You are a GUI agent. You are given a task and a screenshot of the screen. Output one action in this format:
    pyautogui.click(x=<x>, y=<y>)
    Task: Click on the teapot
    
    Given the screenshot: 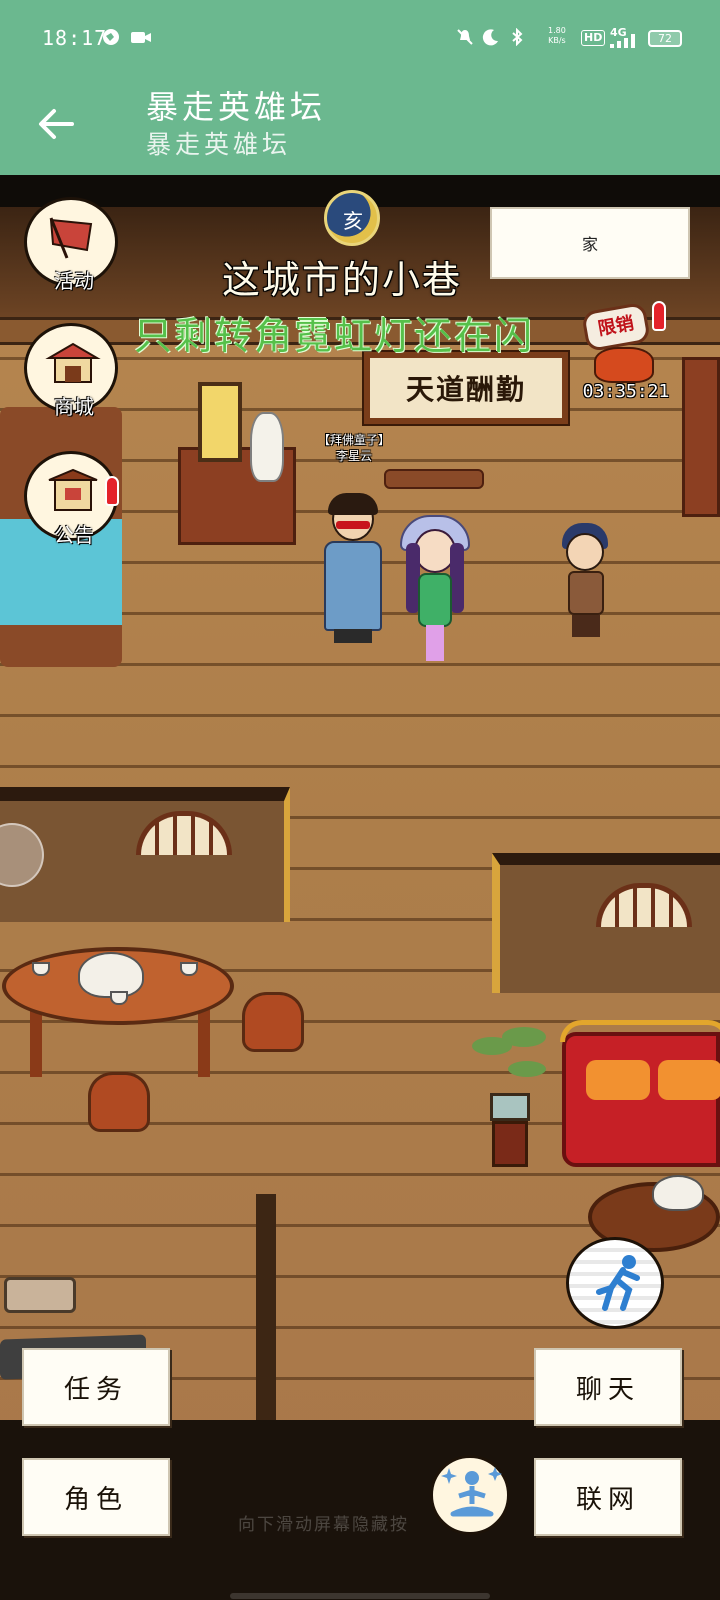 What is the action you would take?
    pyautogui.click(x=678, y=1193)
    